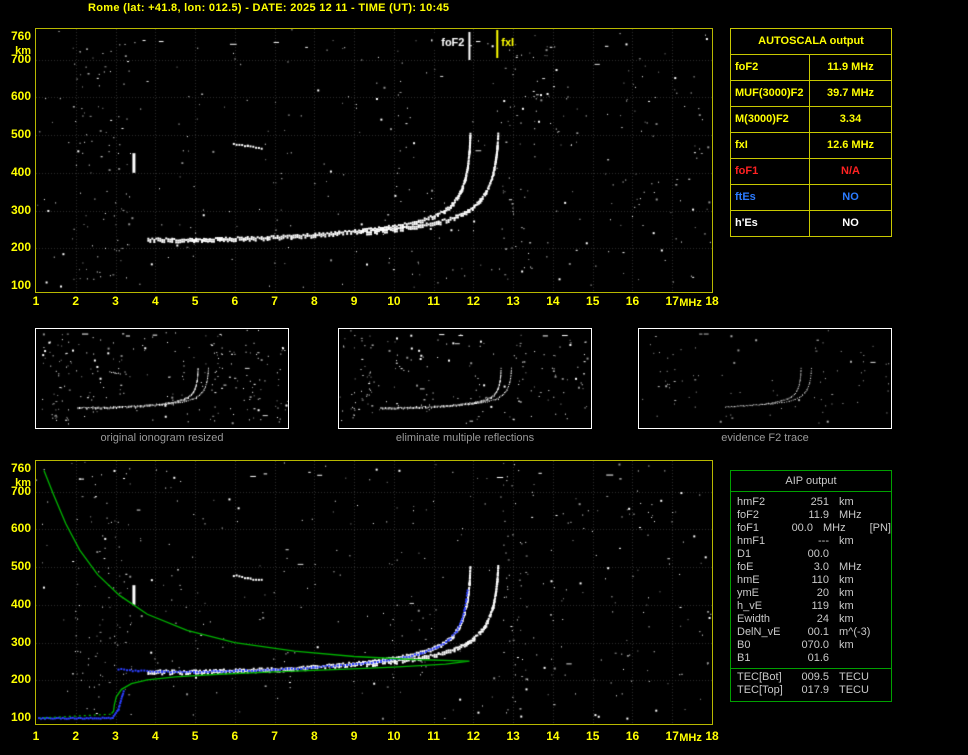 The image size is (968, 755). I want to click on aip-param-value: 017.9, so click(815, 690).